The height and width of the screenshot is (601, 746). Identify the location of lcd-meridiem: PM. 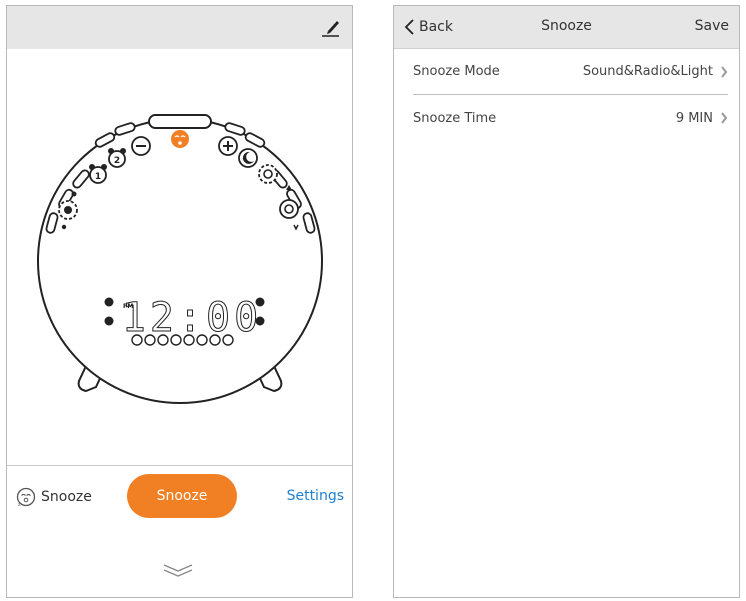
(128, 306).